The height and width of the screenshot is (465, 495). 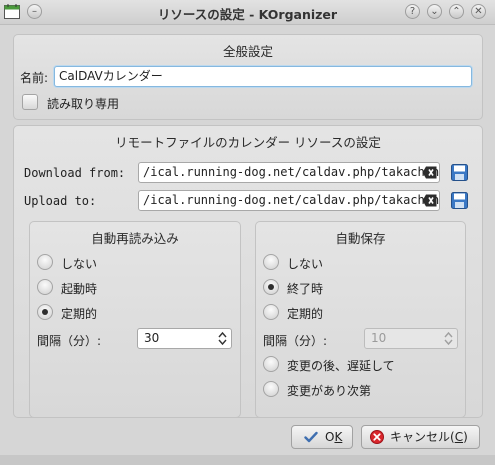 I want to click on bottom-edge, so click(x=247, y=460).